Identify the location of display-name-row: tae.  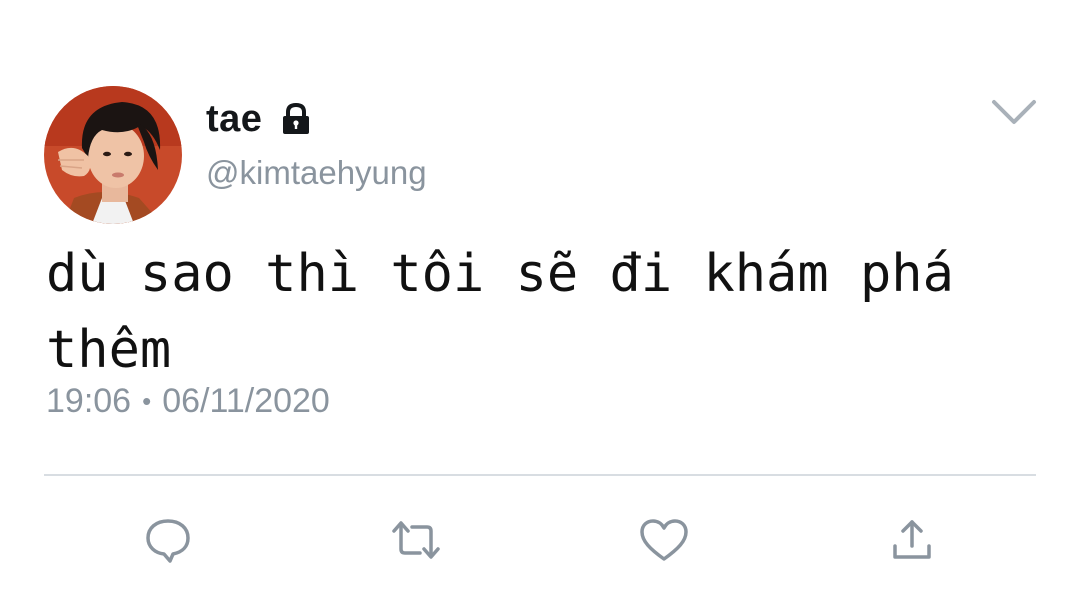
(260, 119).